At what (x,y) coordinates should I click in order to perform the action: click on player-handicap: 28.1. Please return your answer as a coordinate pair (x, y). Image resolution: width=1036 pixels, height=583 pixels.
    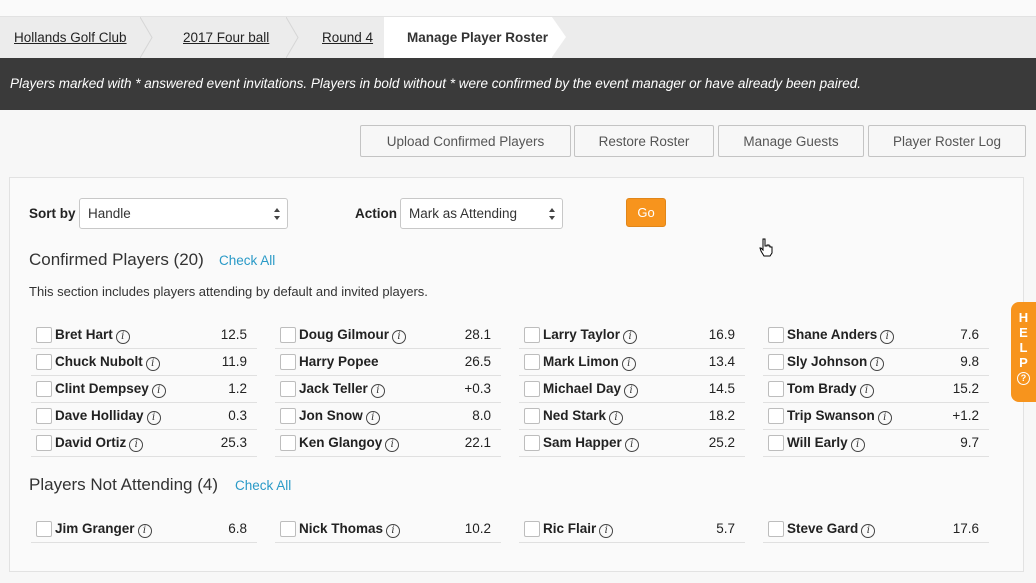
    Looking at the image, I should click on (477, 334).